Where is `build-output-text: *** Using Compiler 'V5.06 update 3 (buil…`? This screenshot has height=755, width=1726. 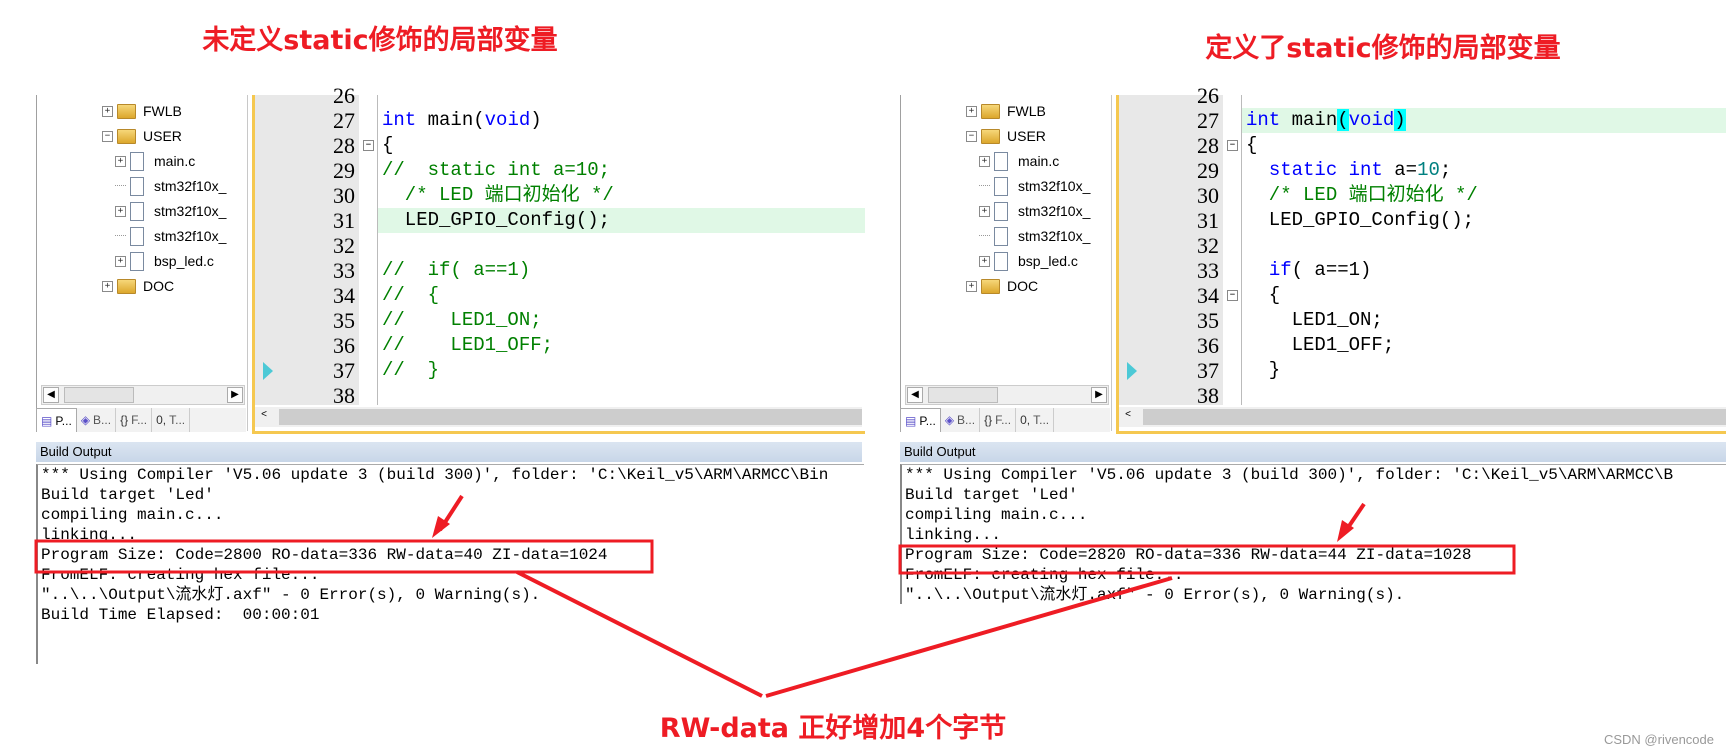 build-output-text: *** Using Compiler 'V5.06 update 3 (buil… is located at coordinates (1313, 534).